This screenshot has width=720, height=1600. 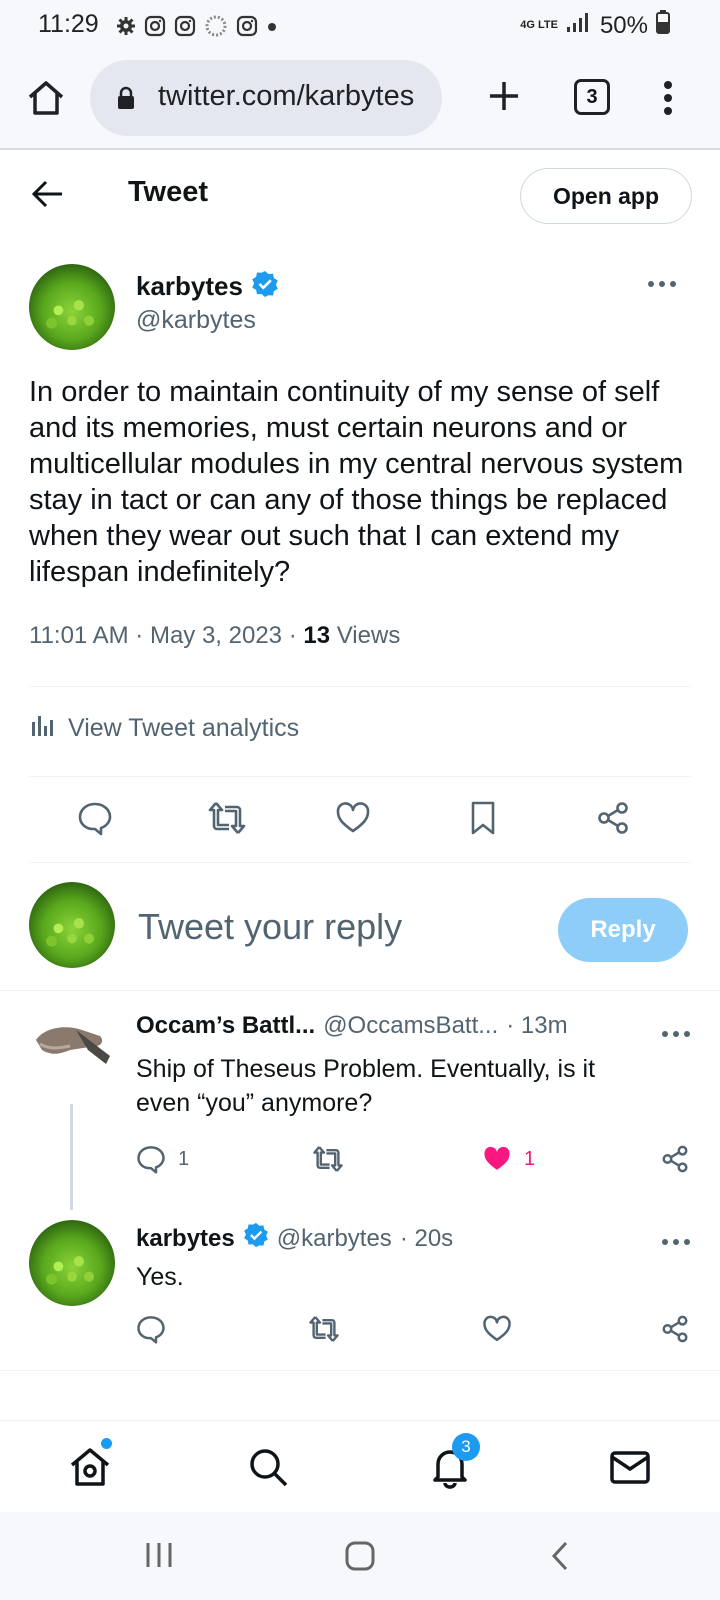 What do you see at coordinates (360, 195) in the screenshot?
I see `page-header: Tweet Open app` at bounding box center [360, 195].